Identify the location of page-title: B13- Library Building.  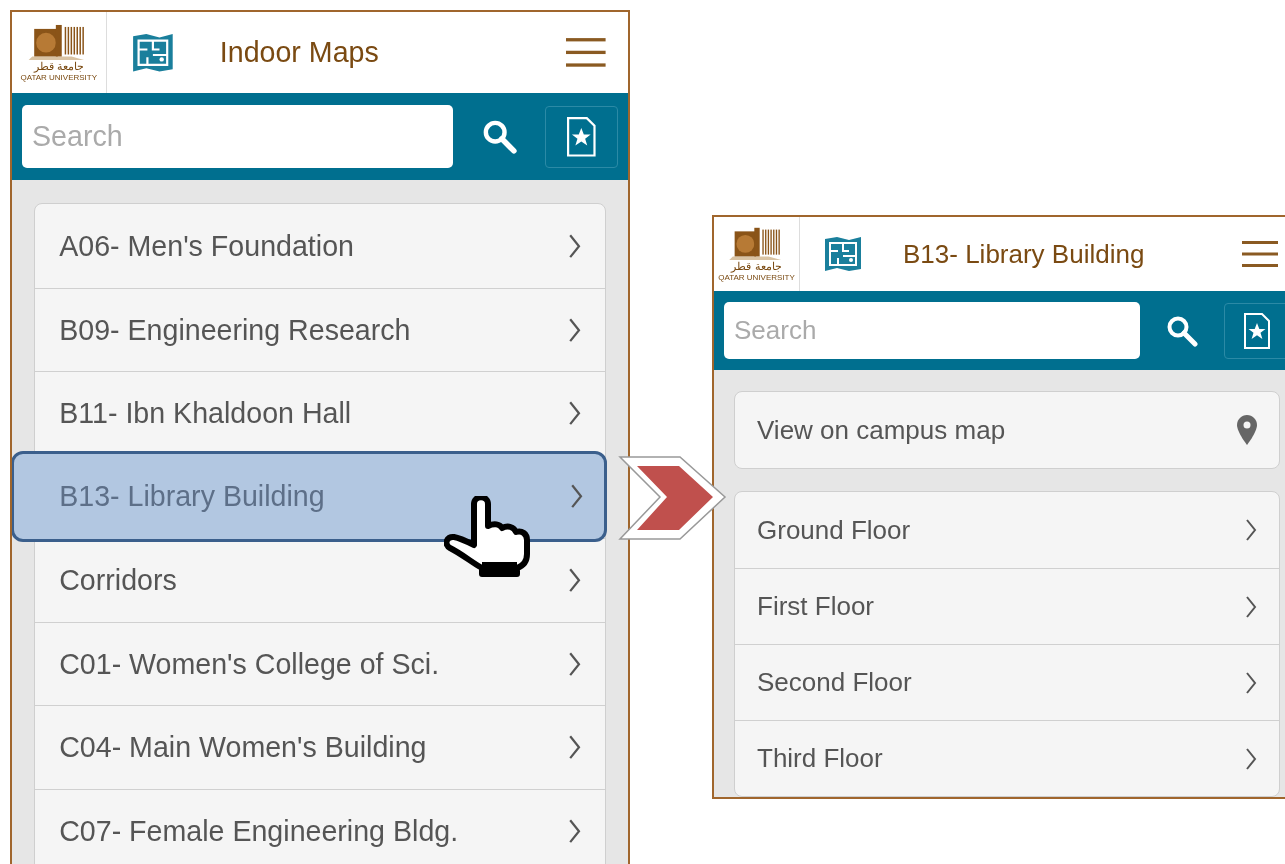
(1024, 254).